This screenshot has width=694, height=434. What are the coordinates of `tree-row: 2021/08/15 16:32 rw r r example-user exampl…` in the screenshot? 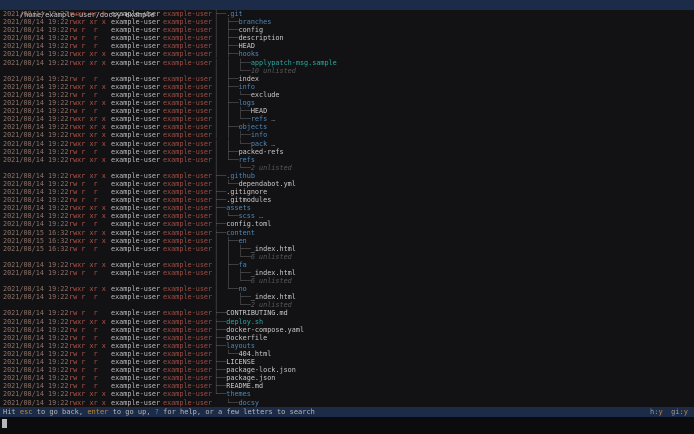 It's located at (347, 249).